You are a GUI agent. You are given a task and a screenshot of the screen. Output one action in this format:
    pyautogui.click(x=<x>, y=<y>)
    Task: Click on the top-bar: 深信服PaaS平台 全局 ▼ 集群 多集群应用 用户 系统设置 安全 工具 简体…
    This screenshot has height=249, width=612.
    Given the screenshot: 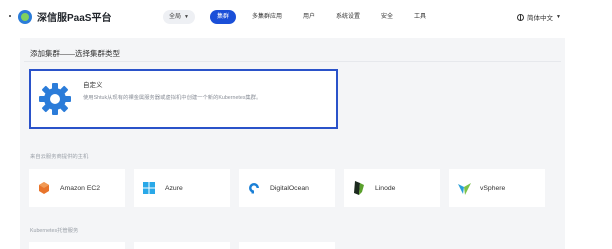 What is the action you would take?
    pyautogui.click(x=306, y=16)
    